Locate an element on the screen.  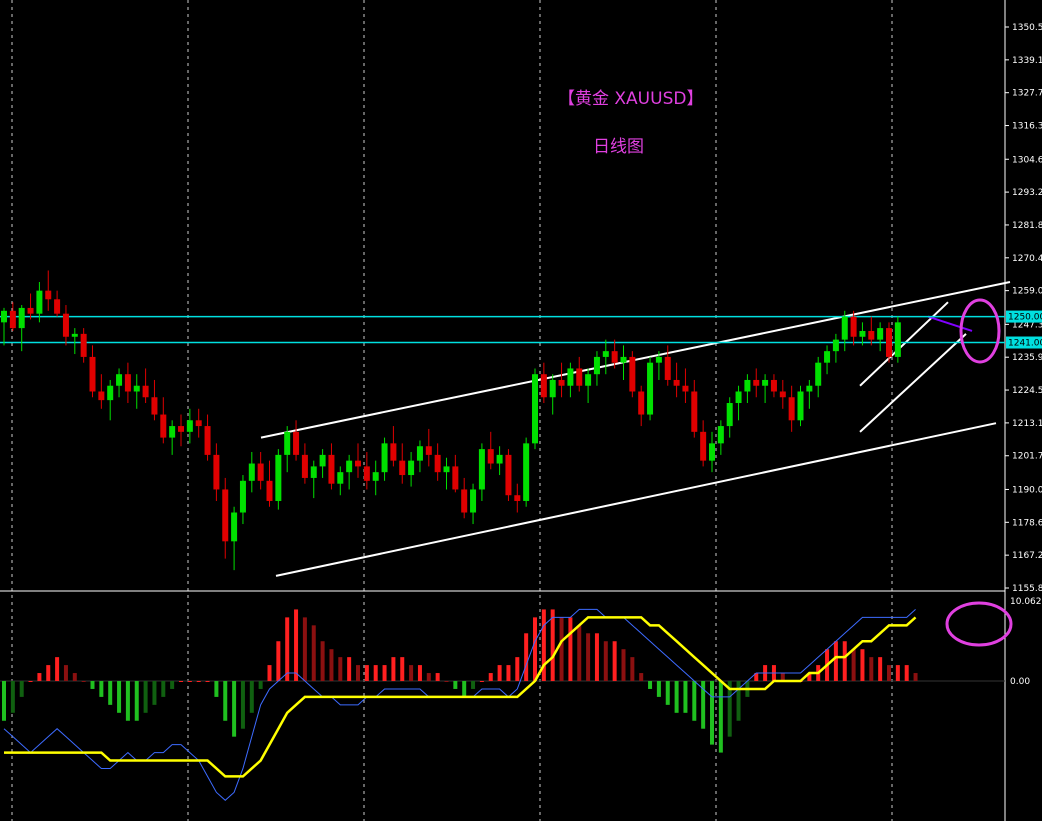
axis-tick-label: 1167.20 is located at coordinates (1027, 556).